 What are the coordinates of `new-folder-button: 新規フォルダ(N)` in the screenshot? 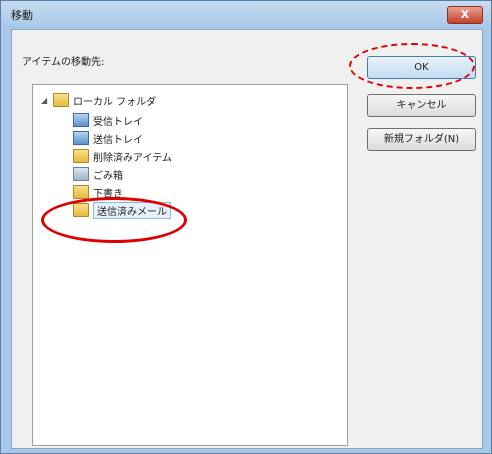 It's located at (421, 139).